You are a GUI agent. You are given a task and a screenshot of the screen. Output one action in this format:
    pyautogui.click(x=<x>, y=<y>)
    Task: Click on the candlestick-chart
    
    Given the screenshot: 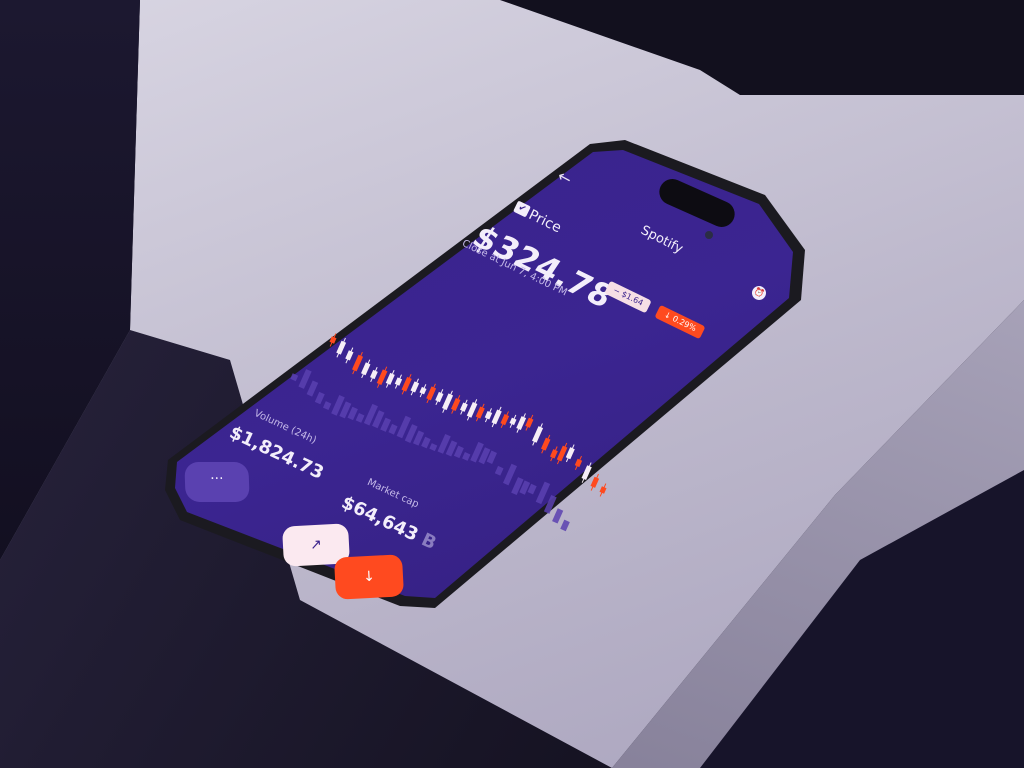 What is the action you would take?
    pyautogui.click(x=448, y=432)
    